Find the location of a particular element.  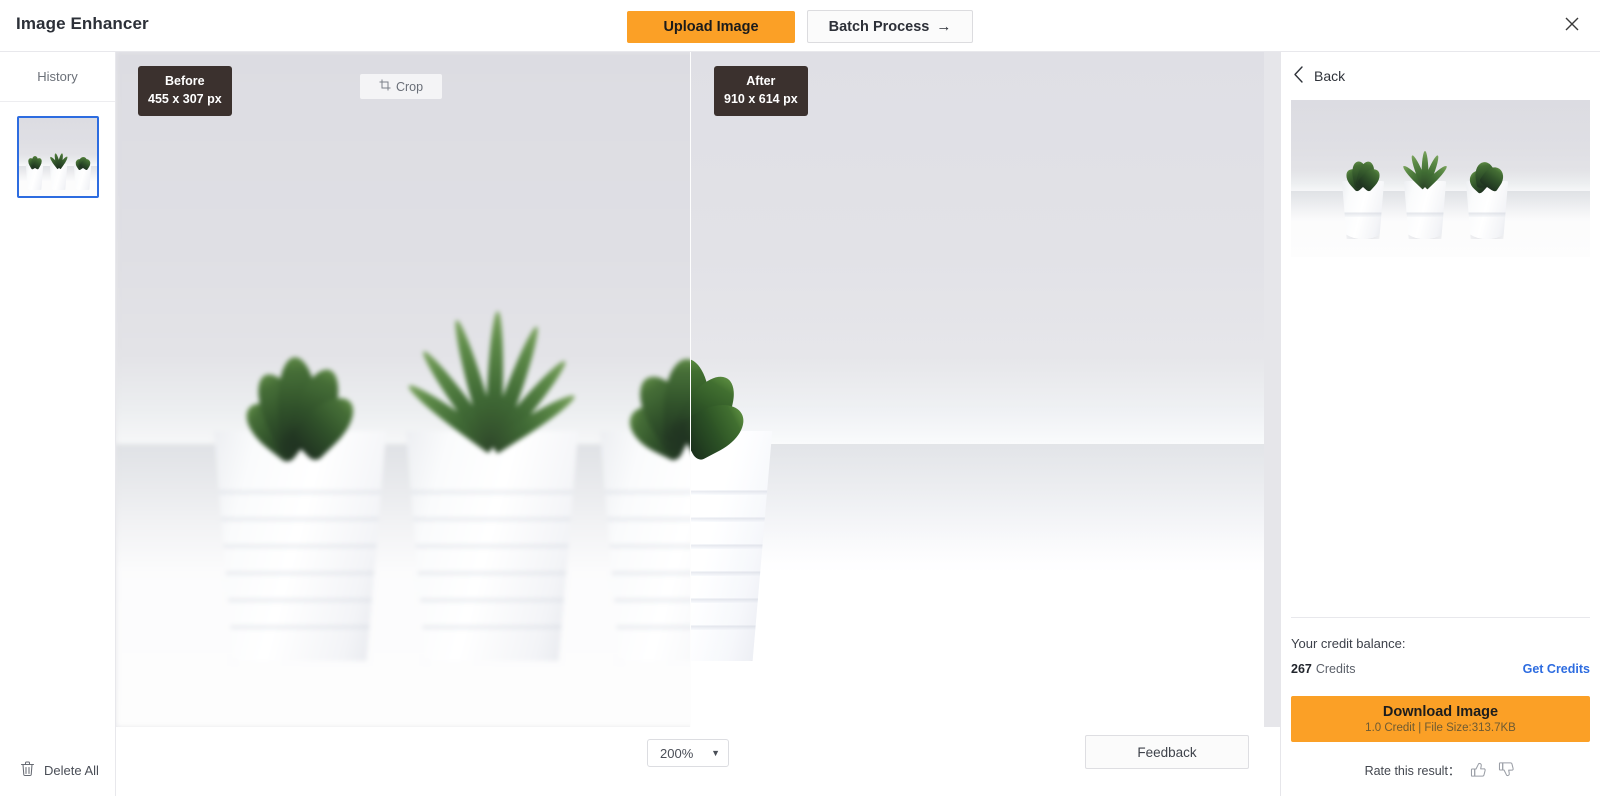

result-preview is located at coordinates (1440, 178).